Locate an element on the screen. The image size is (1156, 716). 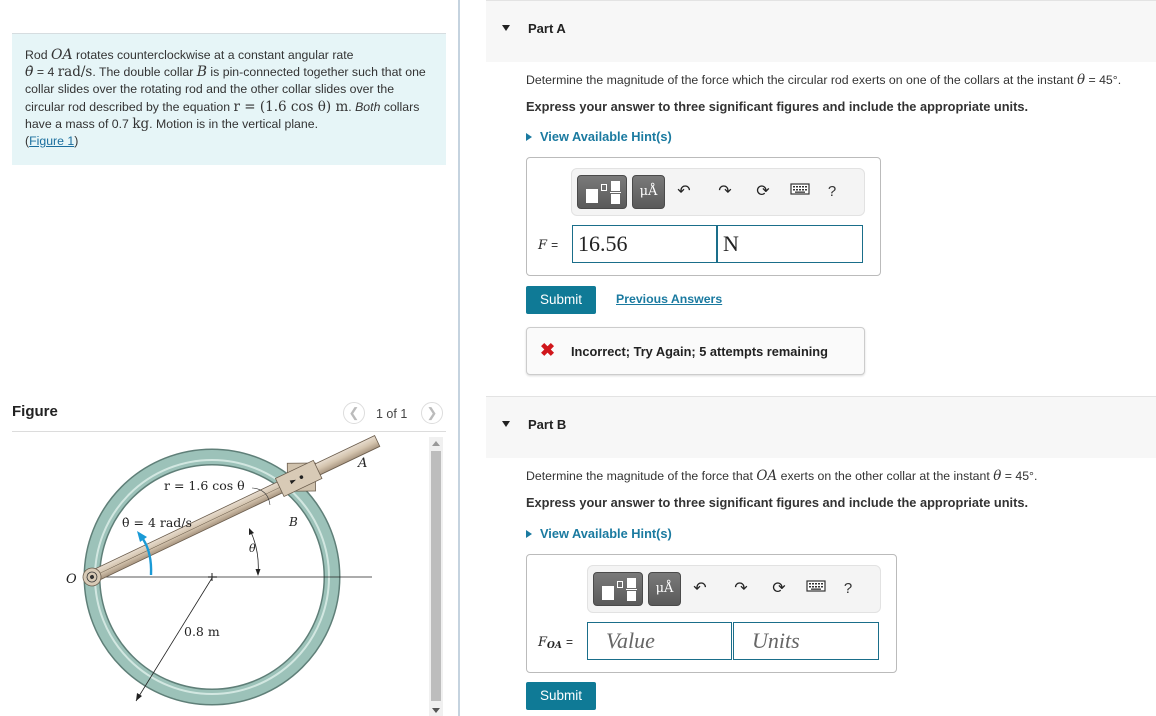
variable-subscript: OA is located at coordinates (554, 646).